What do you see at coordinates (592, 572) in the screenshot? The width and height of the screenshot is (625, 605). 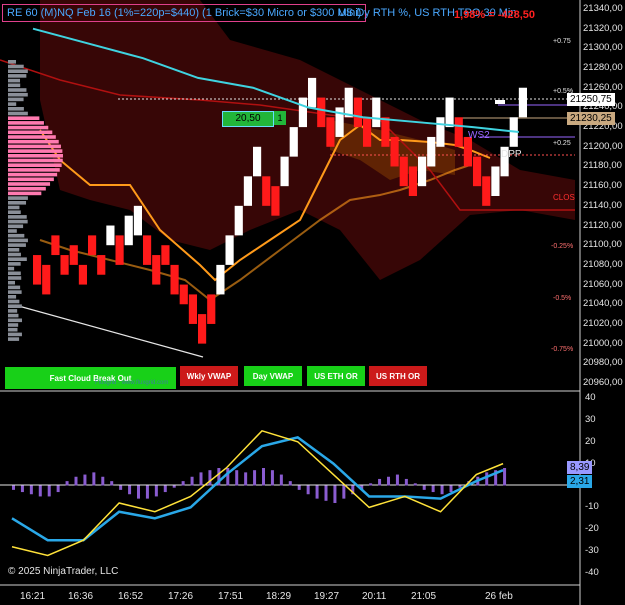 I see `osc-tick-label: -40` at bounding box center [592, 572].